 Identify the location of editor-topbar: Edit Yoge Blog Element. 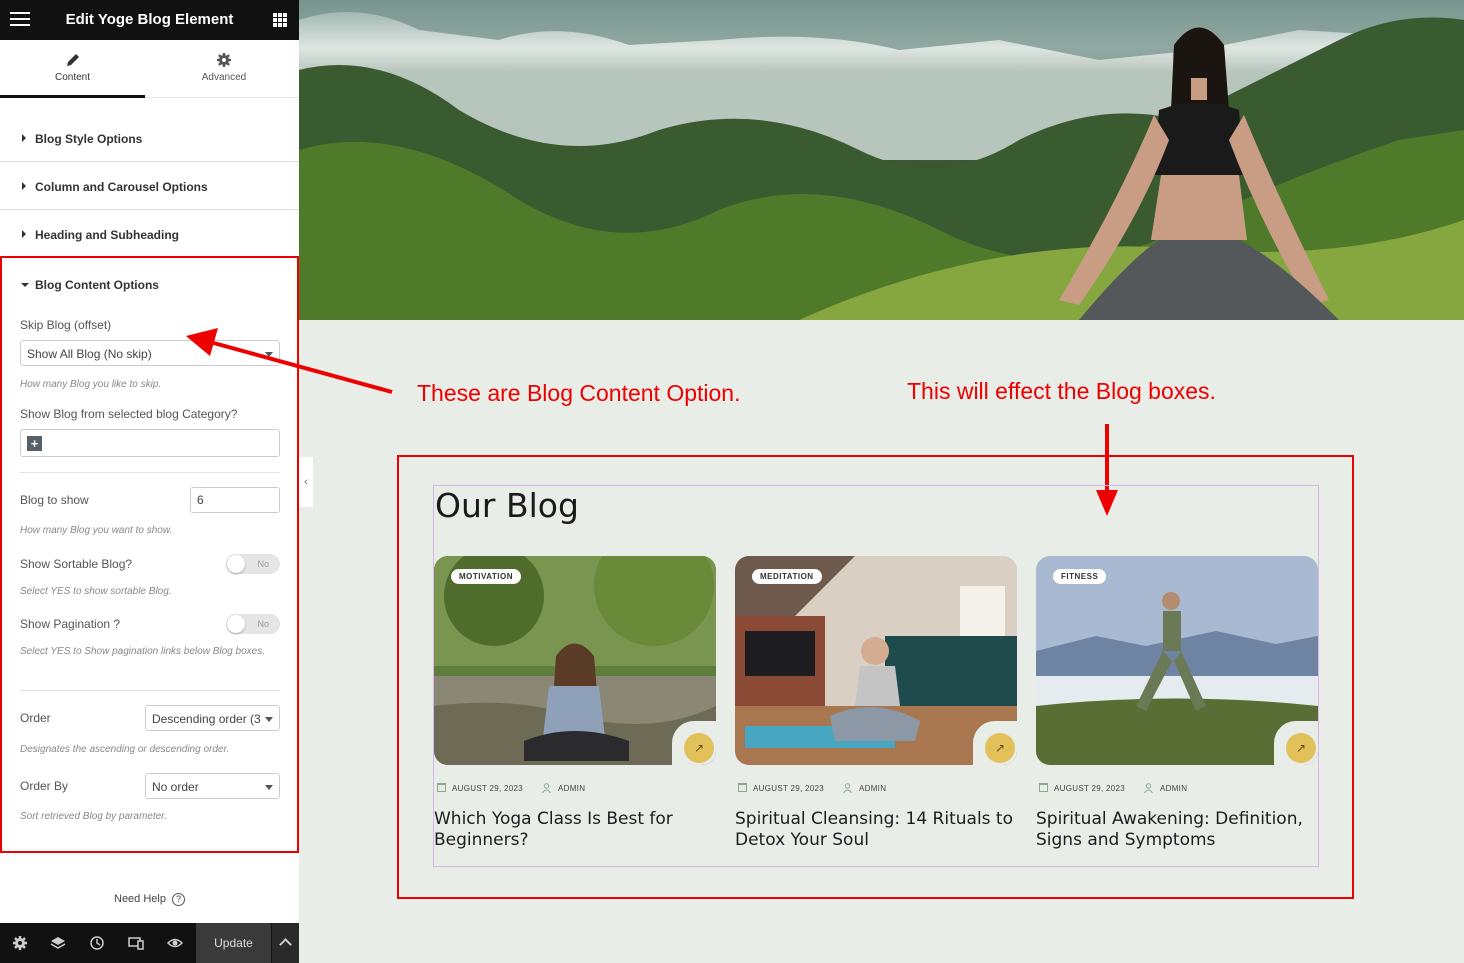
(149, 20).